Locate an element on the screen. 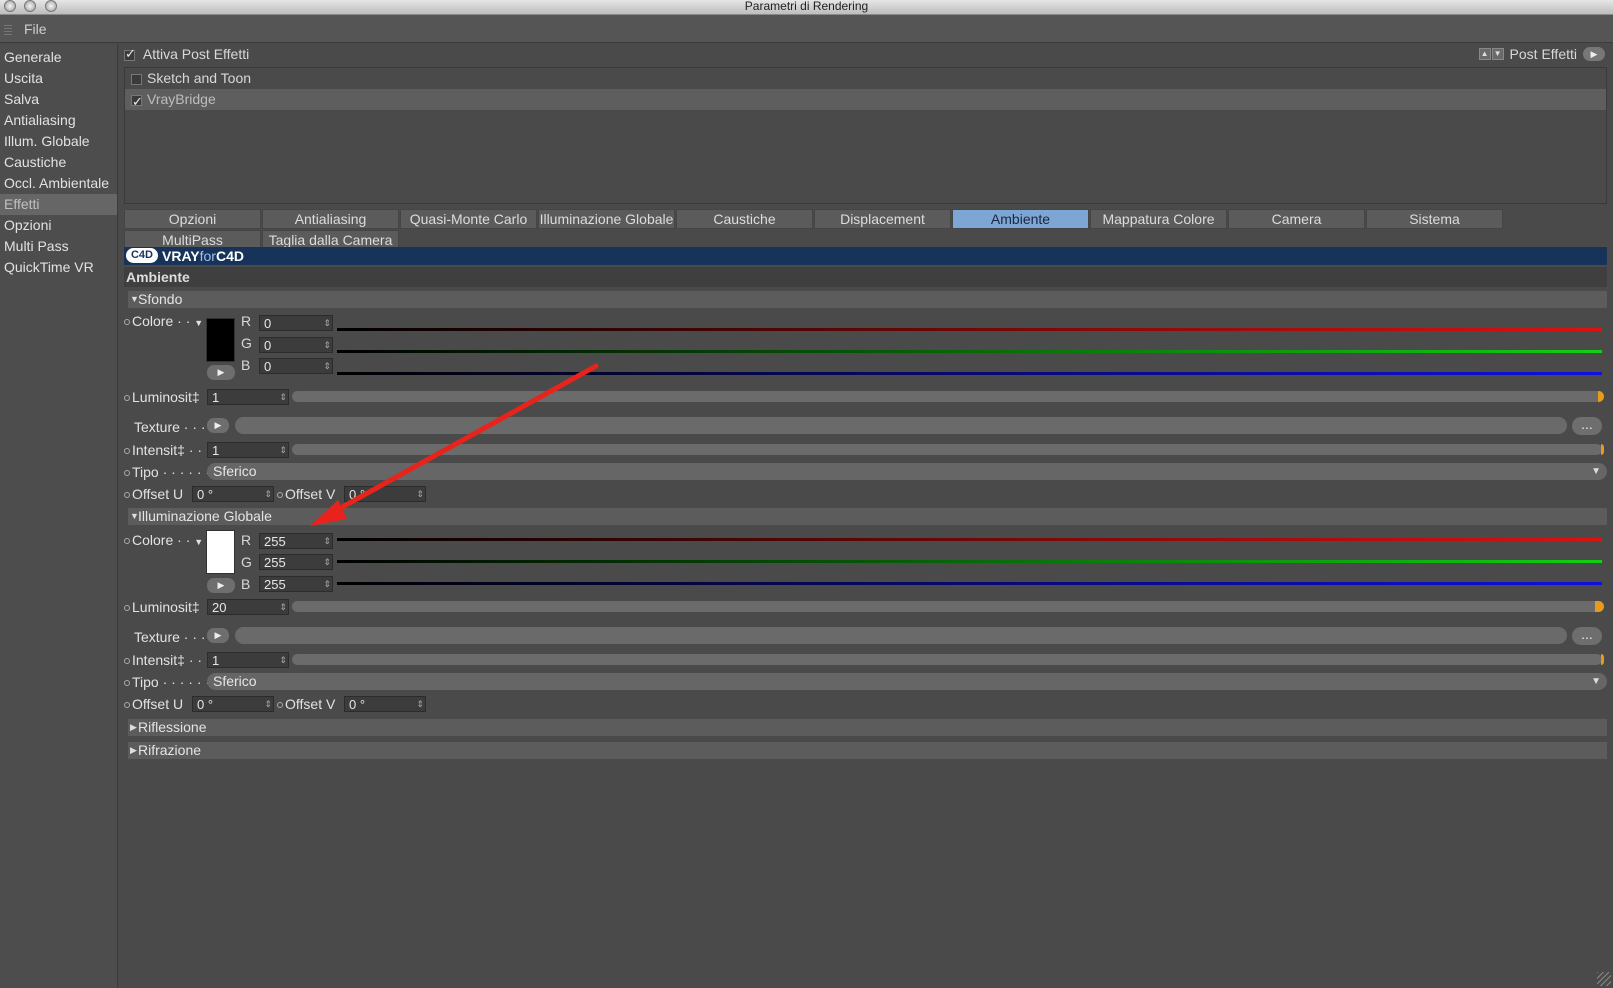 Image resolution: width=1613 pixels, height=988 pixels. list-item-vraybridge: VrayBridge is located at coordinates (865, 100).